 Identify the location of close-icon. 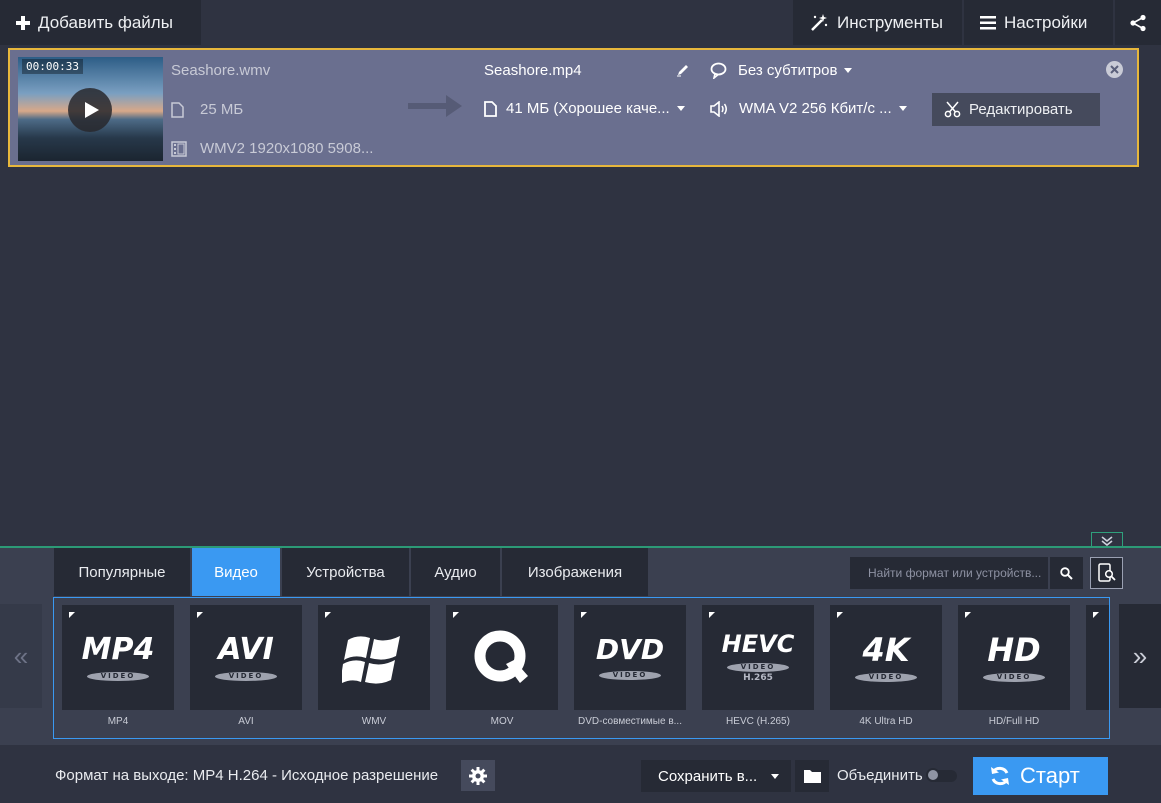
(1114, 69).